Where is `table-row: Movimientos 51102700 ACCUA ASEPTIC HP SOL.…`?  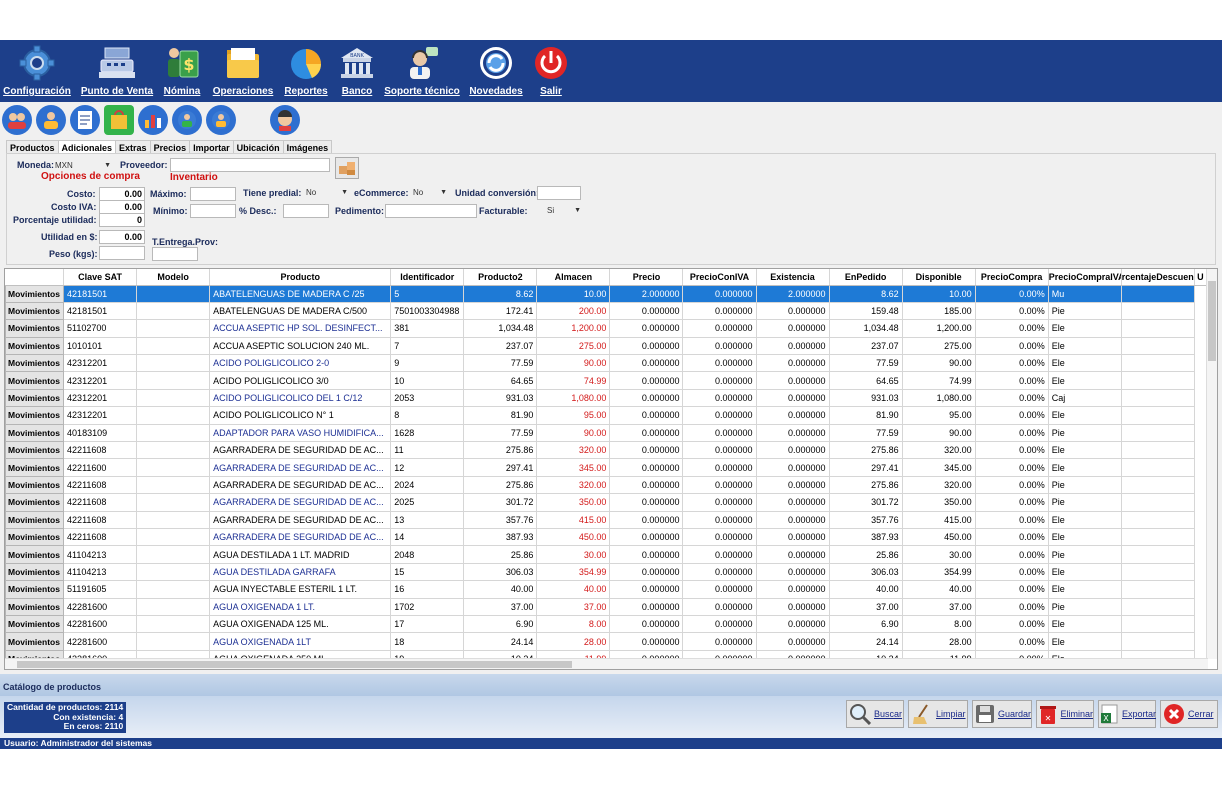
table-row: Movimientos 51102700 ACCUA ASEPTIC HP SOL.… is located at coordinates (606, 328).